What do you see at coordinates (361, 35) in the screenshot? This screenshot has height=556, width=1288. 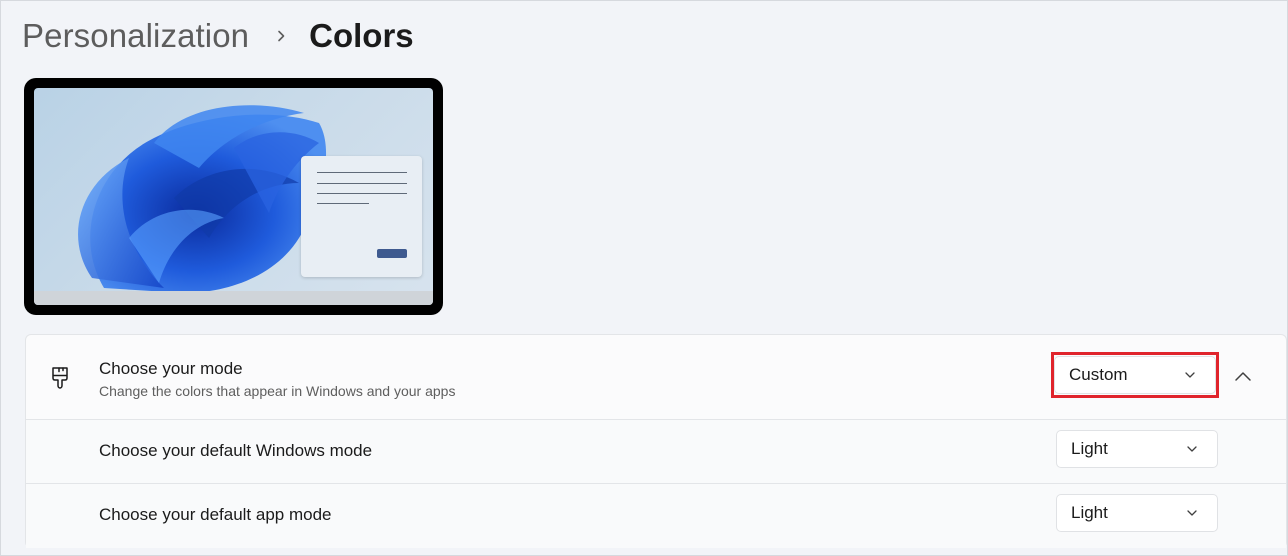 I see `page-title: Colors` at bounding box center [361, 35].